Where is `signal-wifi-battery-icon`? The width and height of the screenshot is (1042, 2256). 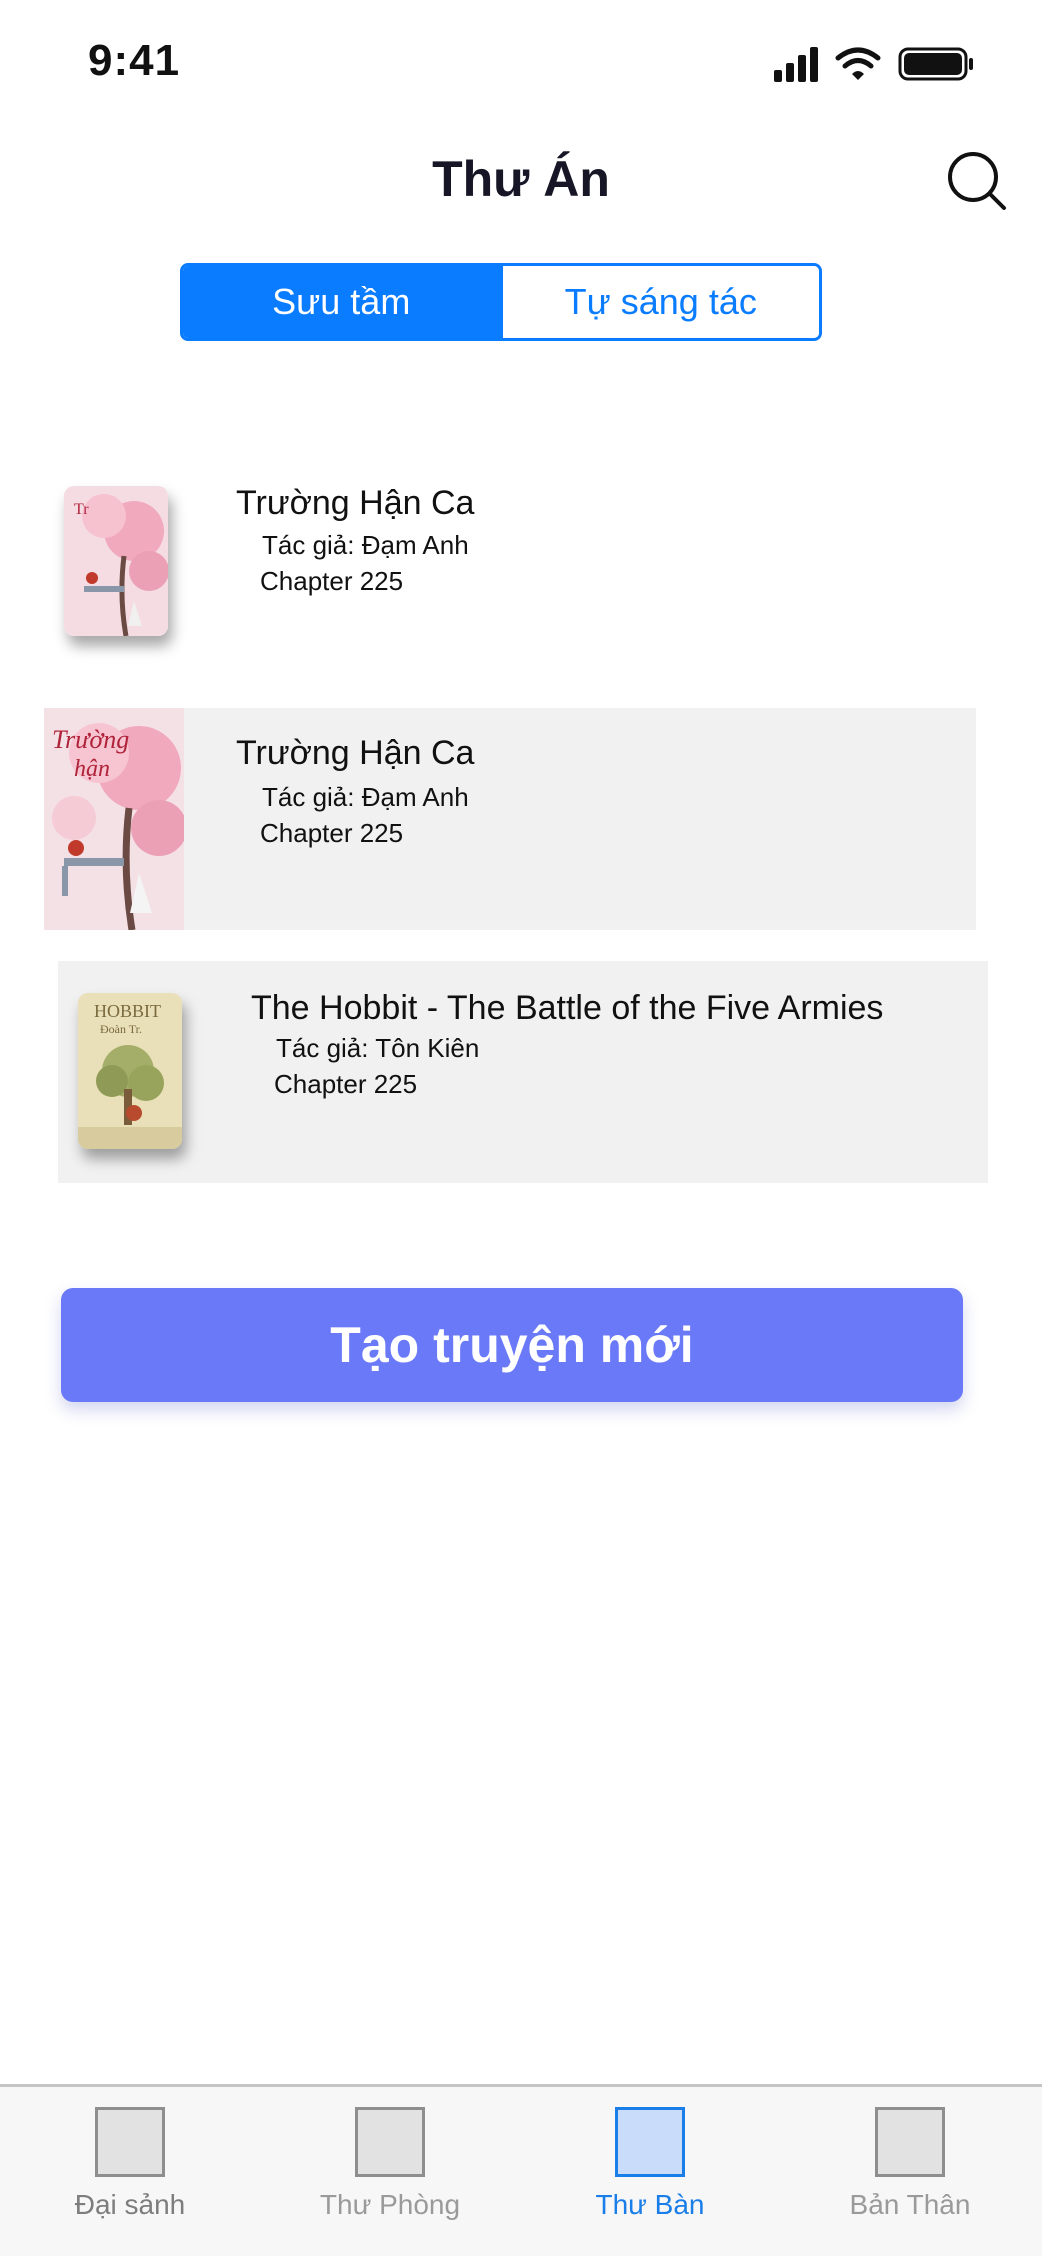
signal-wifi-battery-icon is located at coordinates (873, 64).